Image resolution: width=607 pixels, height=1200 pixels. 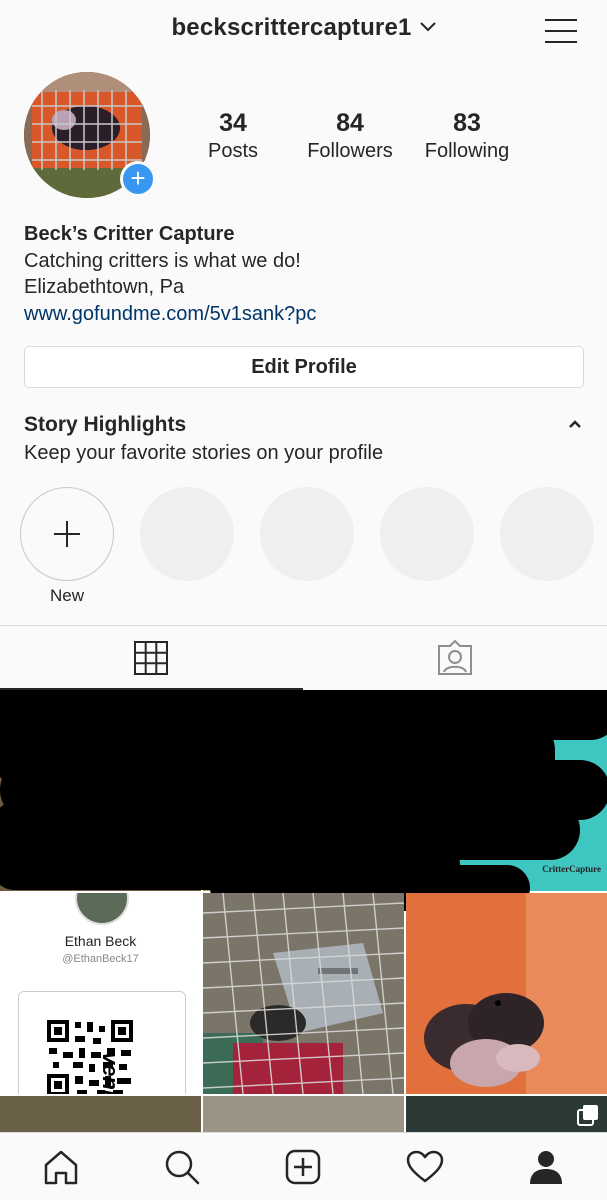 I want to click on bio-line: Catching critters is what we do!, so click(x=162, y=260).